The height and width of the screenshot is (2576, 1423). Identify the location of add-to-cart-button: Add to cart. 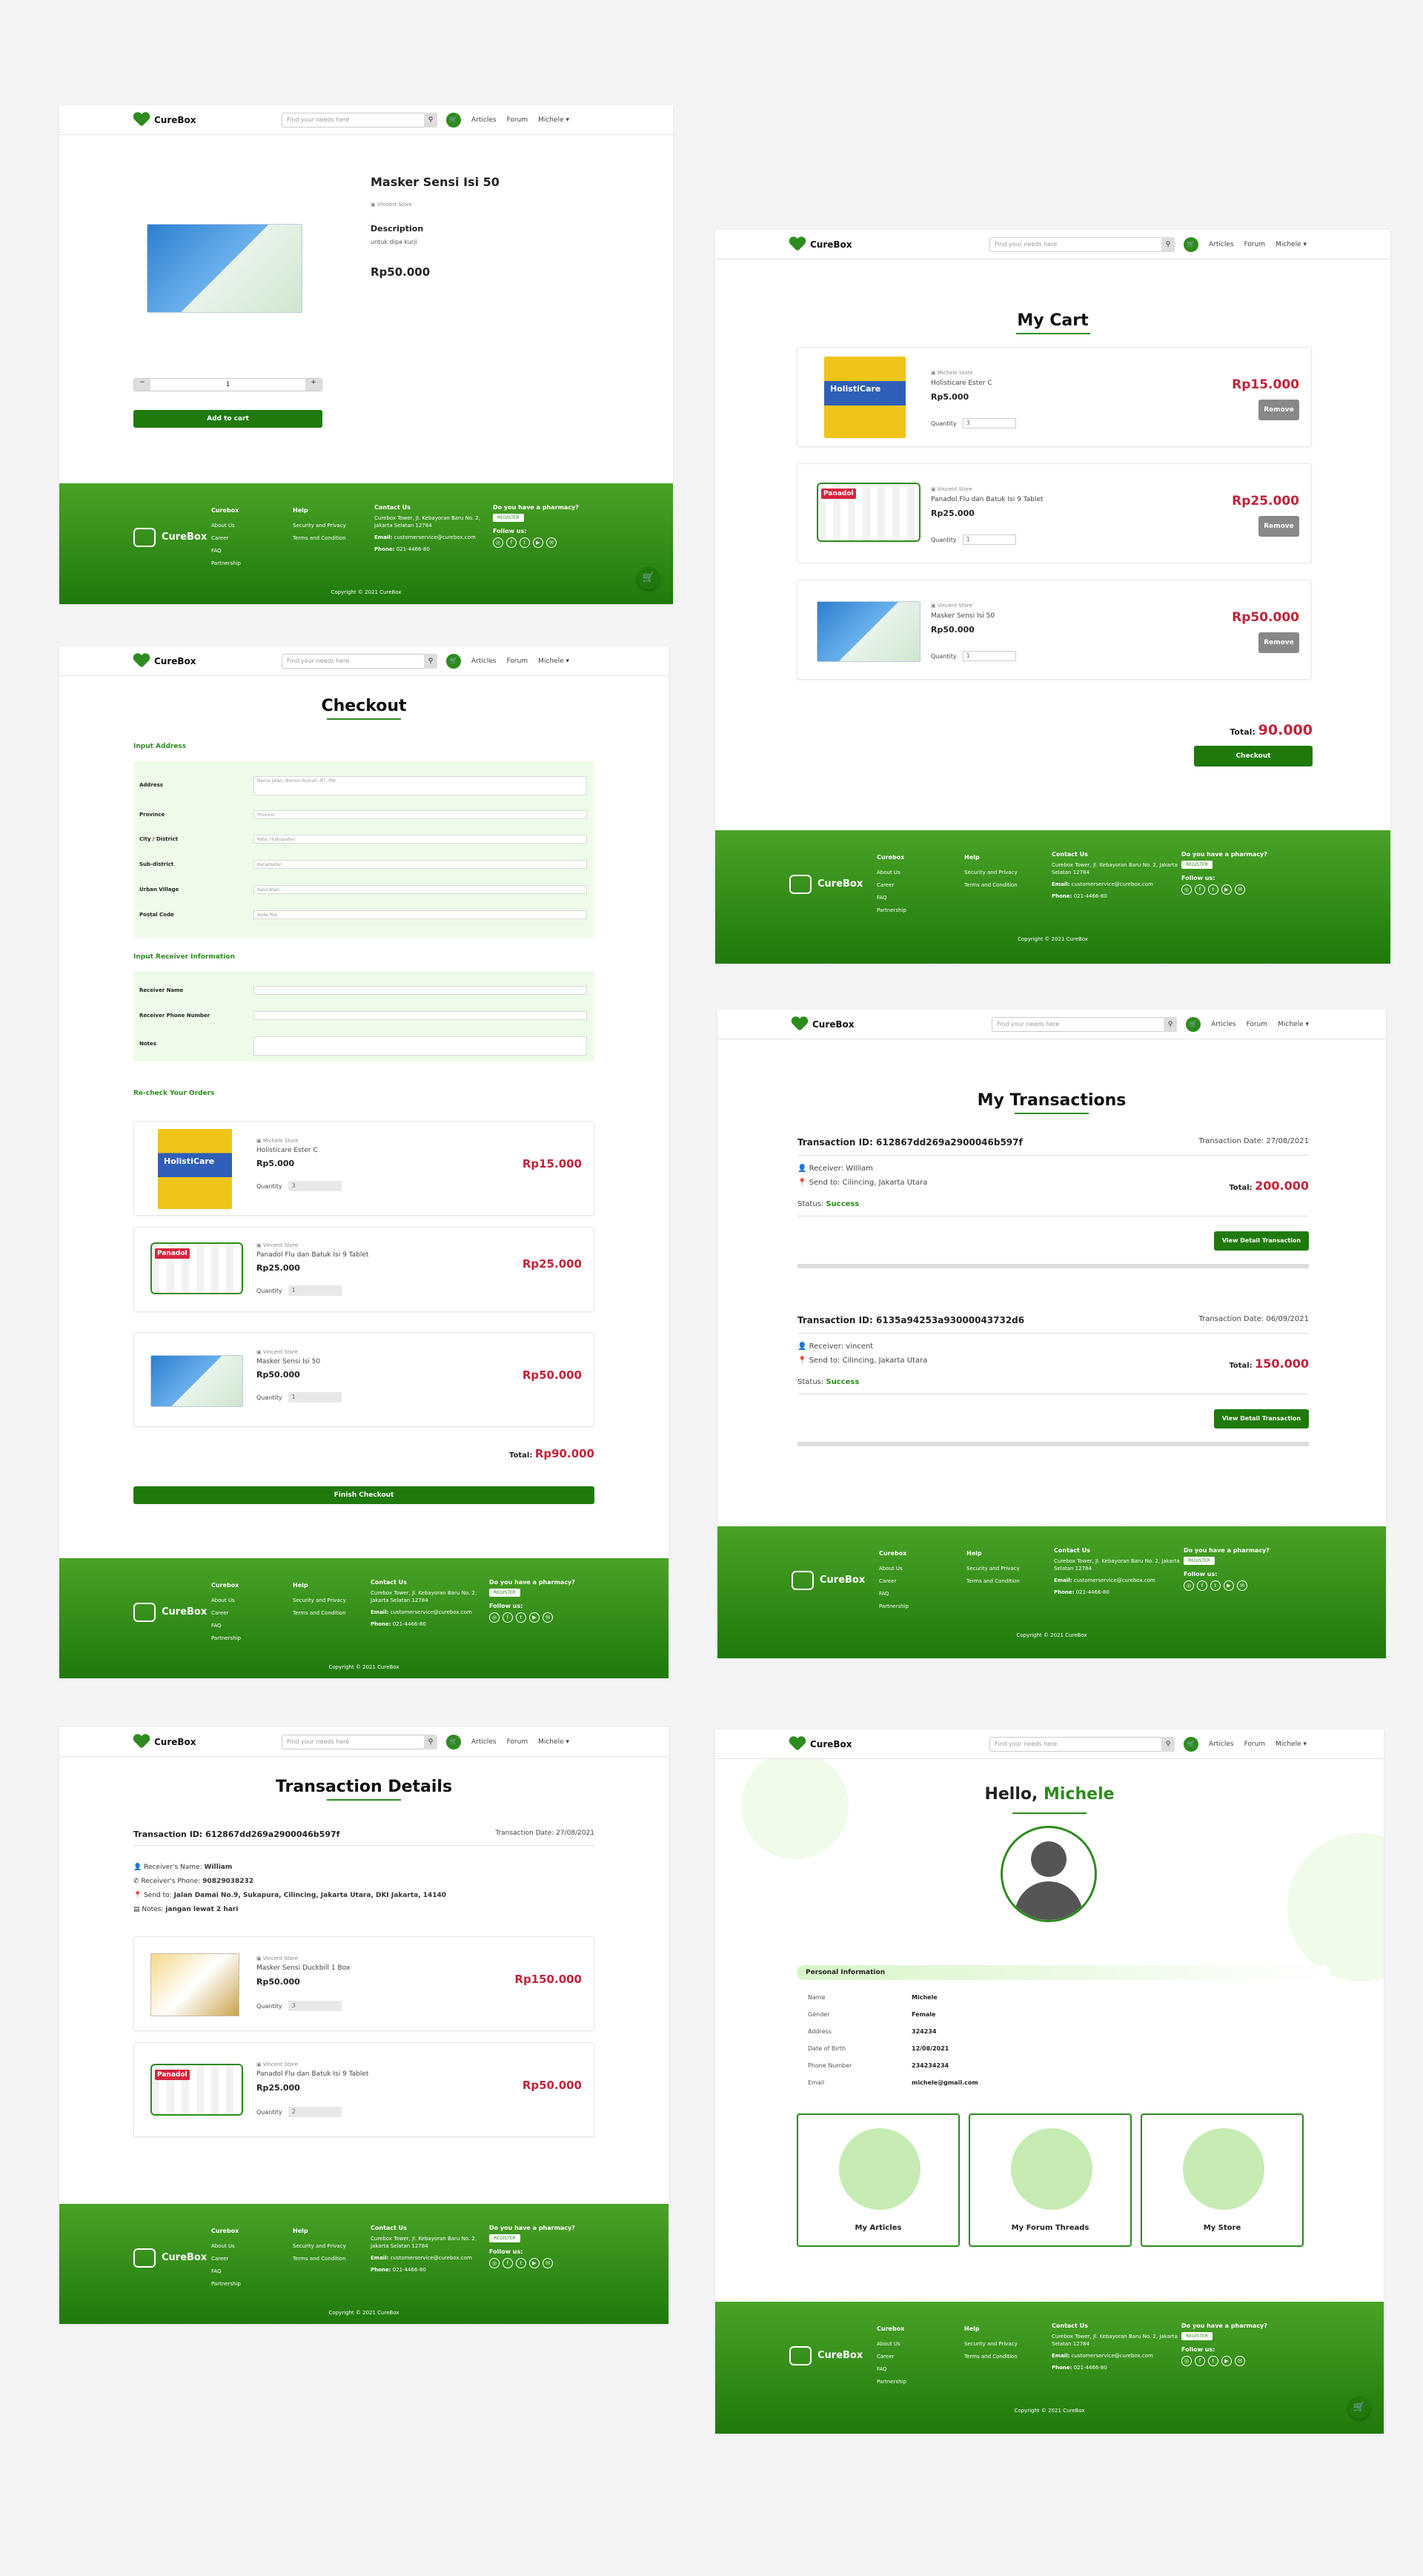
(227, 419).